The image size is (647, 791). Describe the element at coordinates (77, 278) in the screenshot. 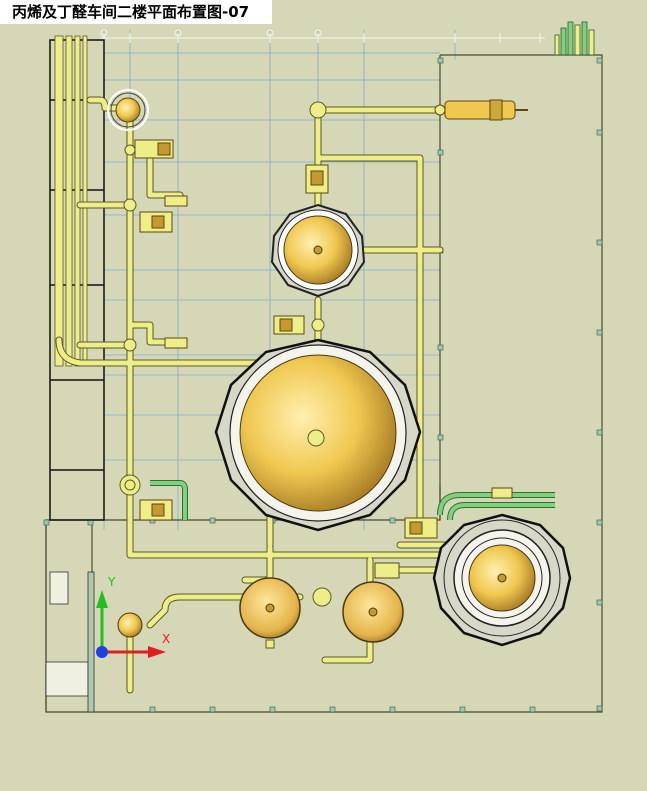

I see `pipe-rack` at that location.